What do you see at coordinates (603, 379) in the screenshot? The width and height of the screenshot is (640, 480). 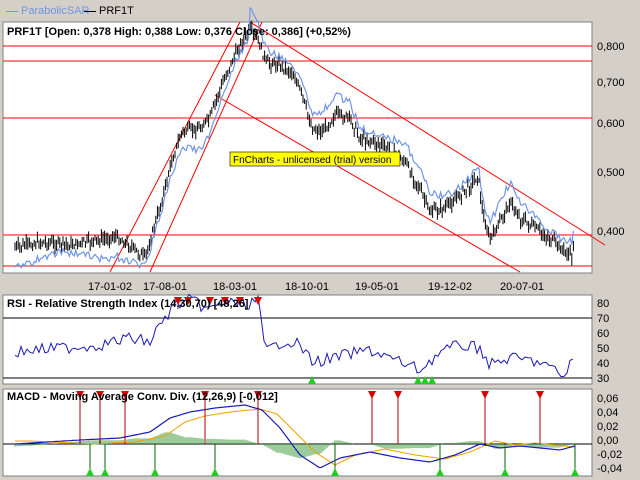 I see `rsi-y-tick: 30` at bounding box center [603, 379].